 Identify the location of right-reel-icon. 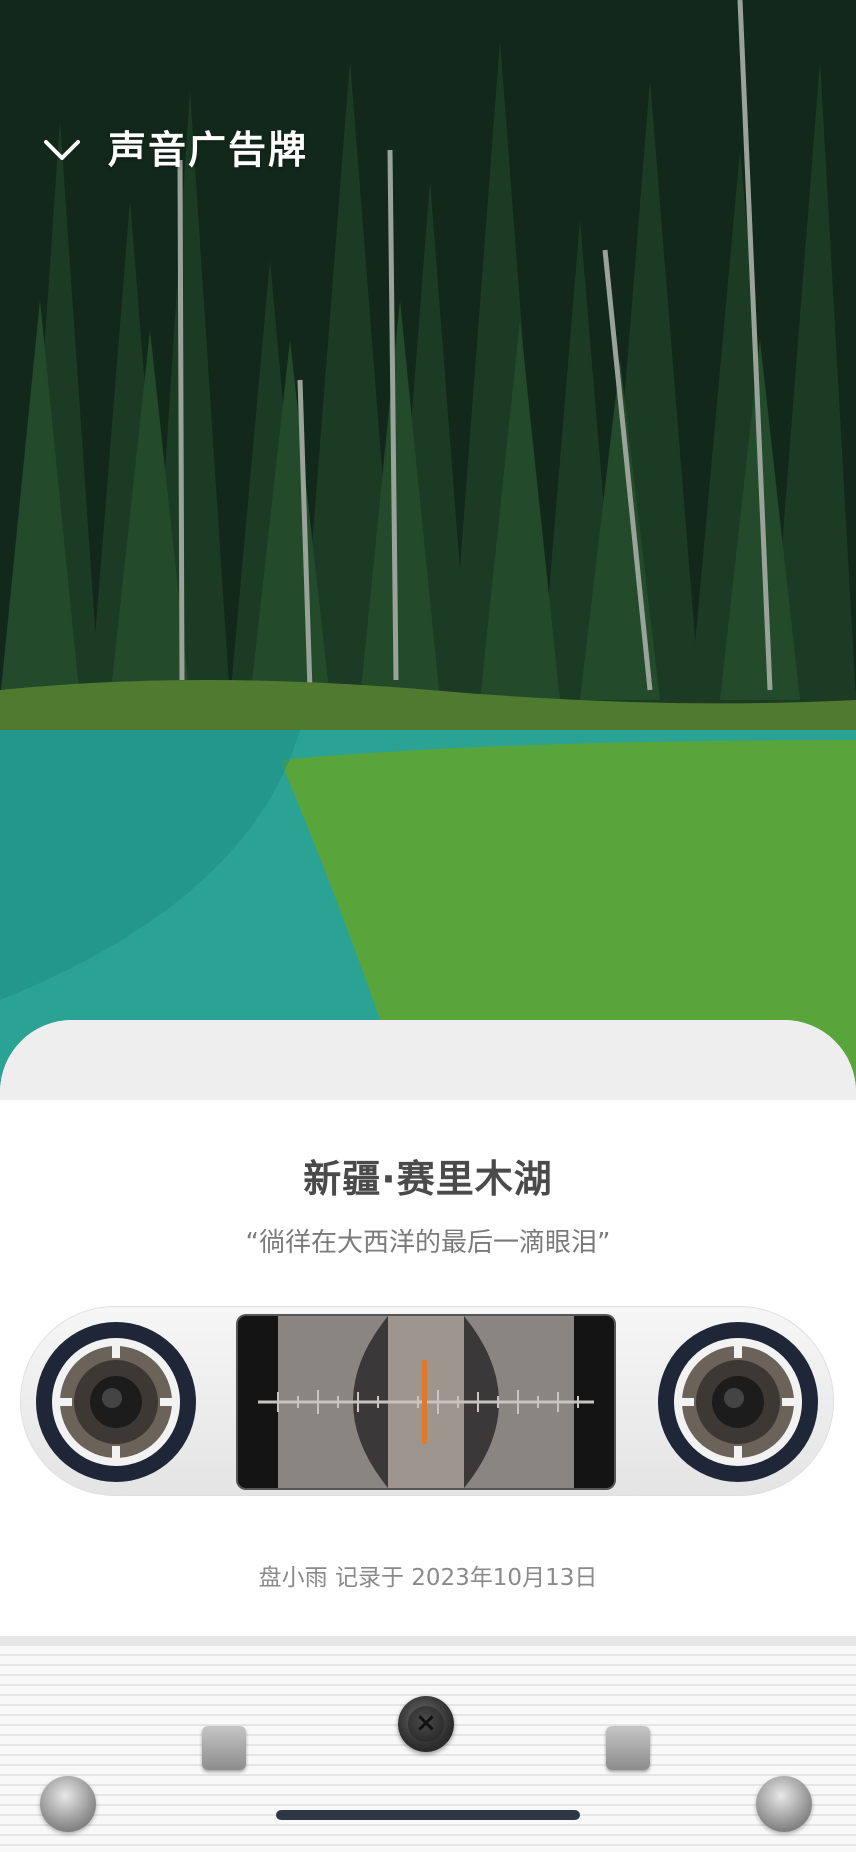
(738, 1402).